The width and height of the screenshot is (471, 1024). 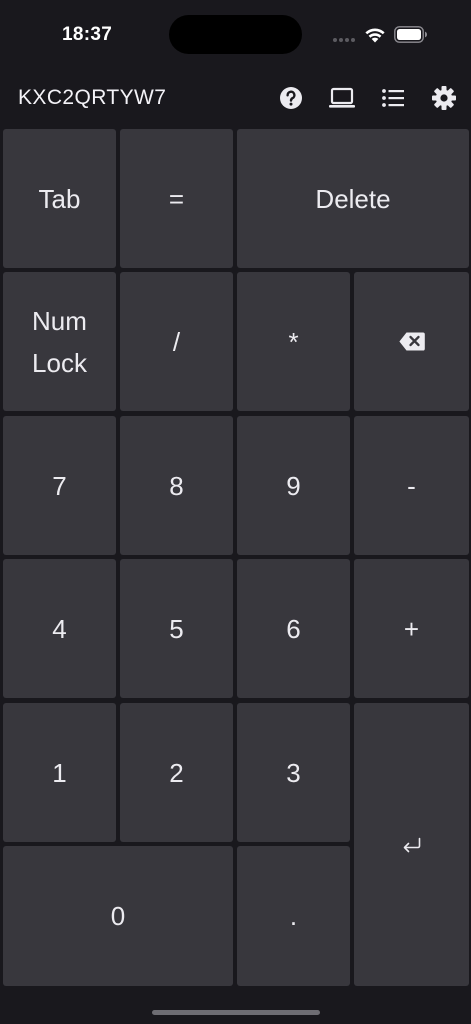 I want to click on key-label: ., so click(x=293, y=916).